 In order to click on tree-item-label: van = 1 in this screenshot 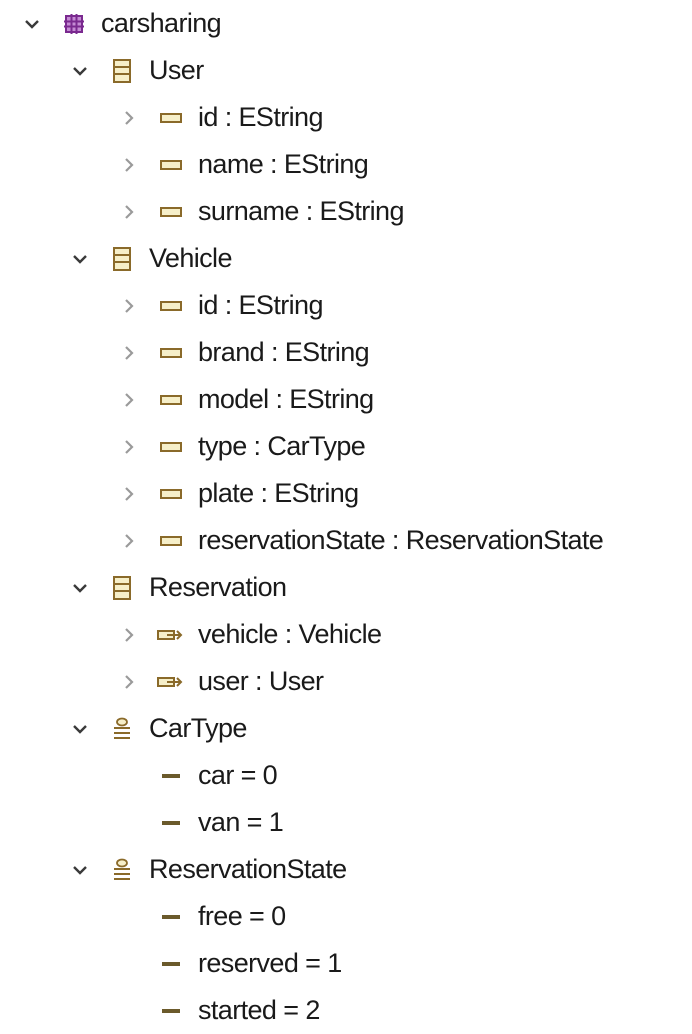, I will do `click(241, 822)`.